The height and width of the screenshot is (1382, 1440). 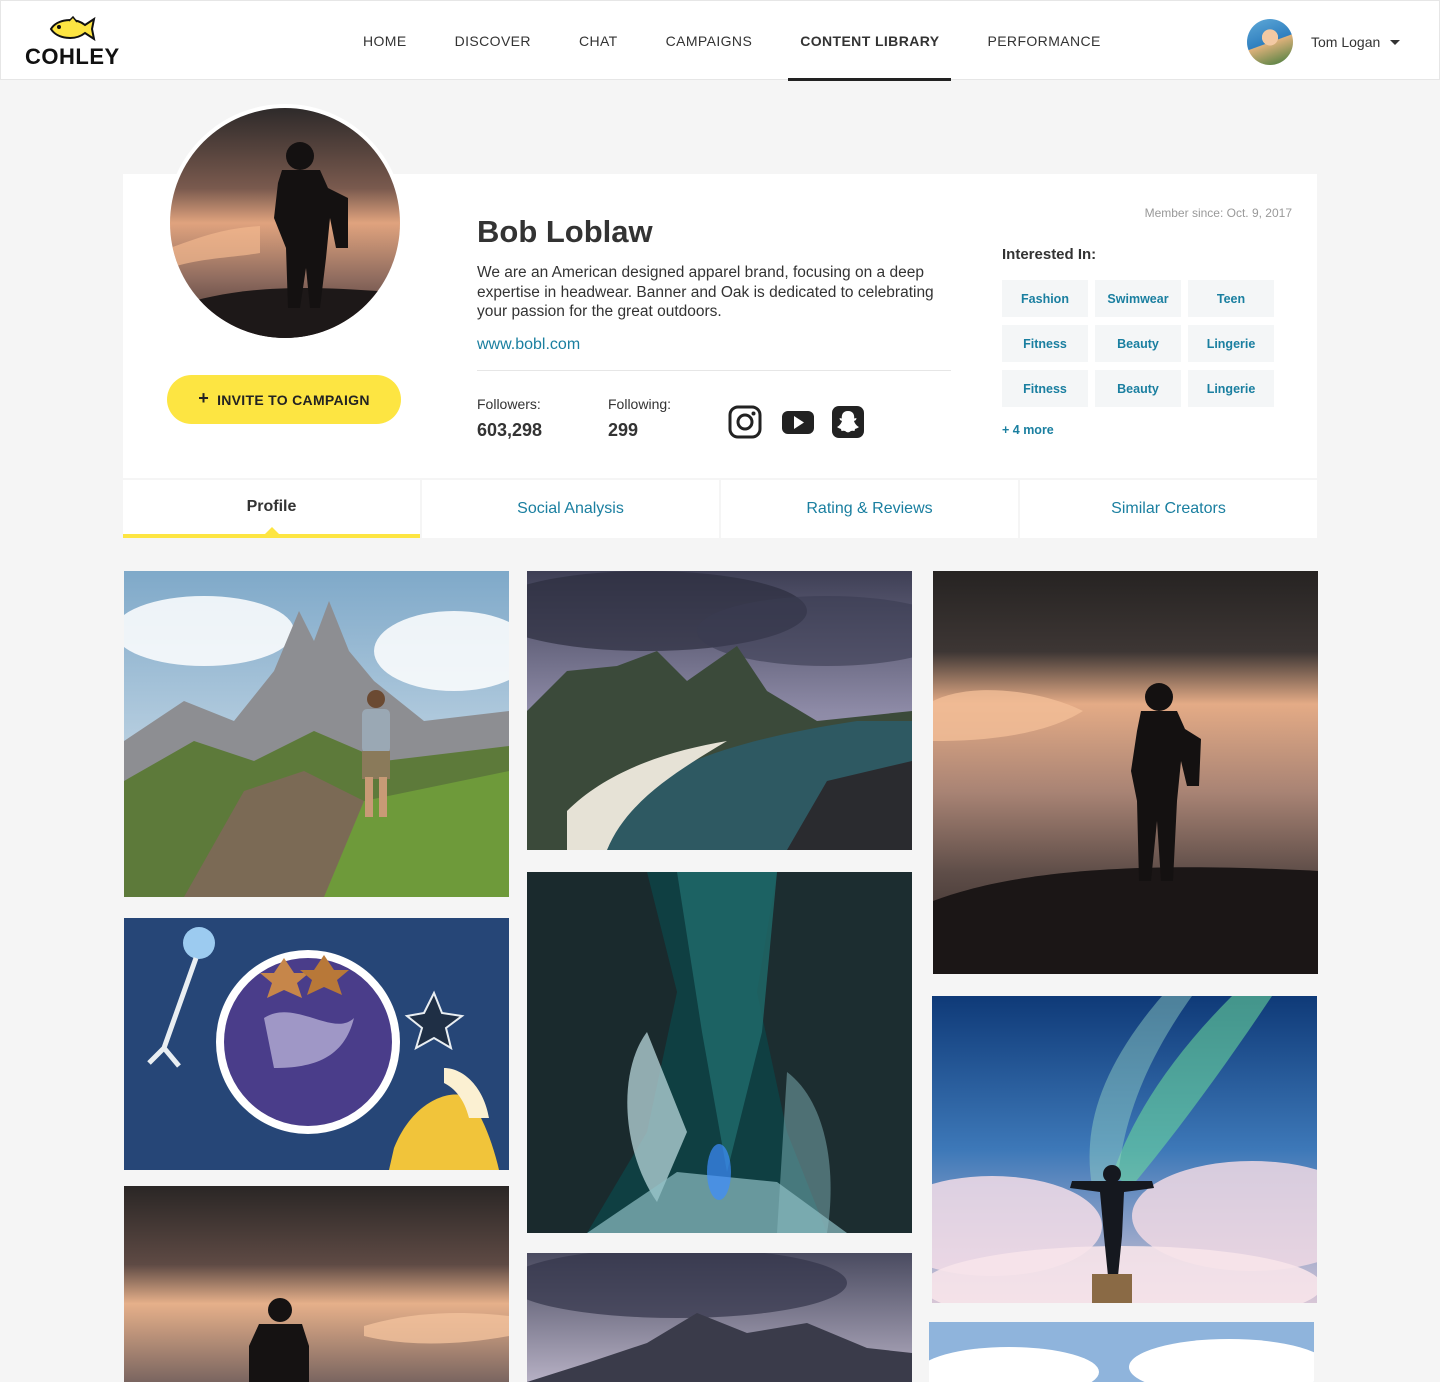 I want to click on cohley-logo: COHLEY, so click(x=73, y=42).